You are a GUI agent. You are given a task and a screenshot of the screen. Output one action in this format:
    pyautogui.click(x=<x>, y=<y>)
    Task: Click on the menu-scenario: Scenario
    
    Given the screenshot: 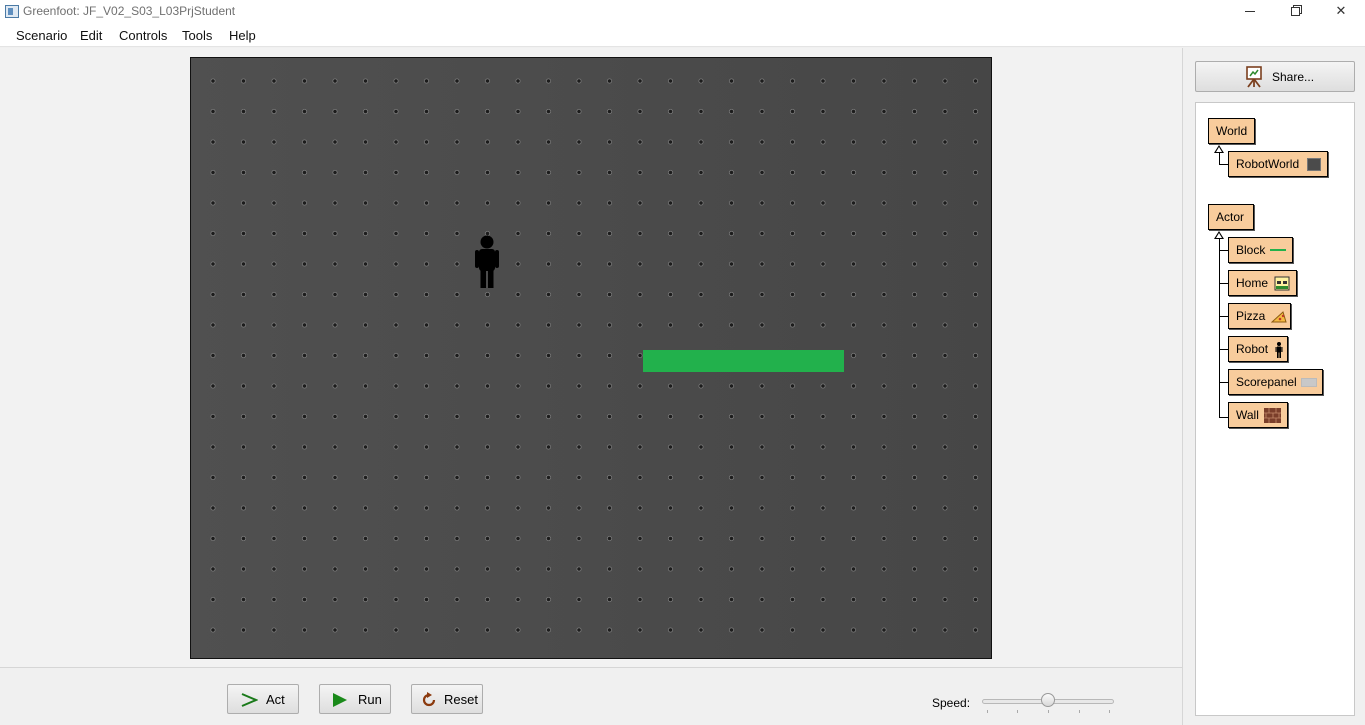 What is the action you would take?
    pyautogui.click(x=41, y=35)
    